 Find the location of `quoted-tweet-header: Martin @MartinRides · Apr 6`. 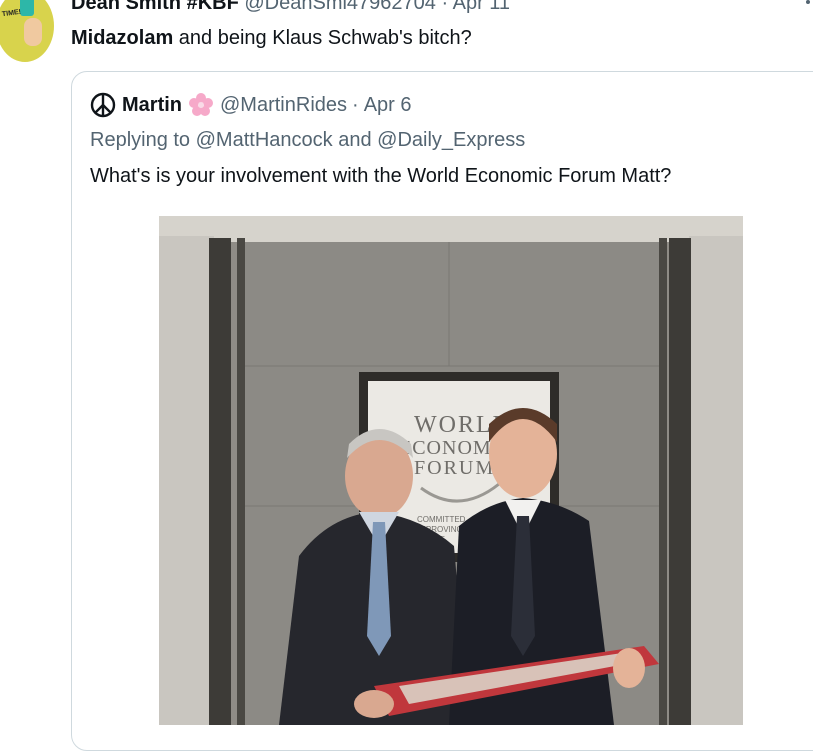

quoted-tweet-header: Martin @MartinRides · Apr 6 is located at coordinates (251, 105).